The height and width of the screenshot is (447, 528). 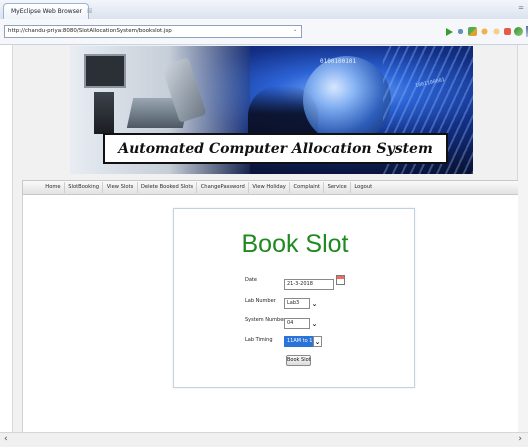 What do you see at coordinates (496, 31) in the screenshot?
I see `forward-icon` at bounding box center [496, 31].